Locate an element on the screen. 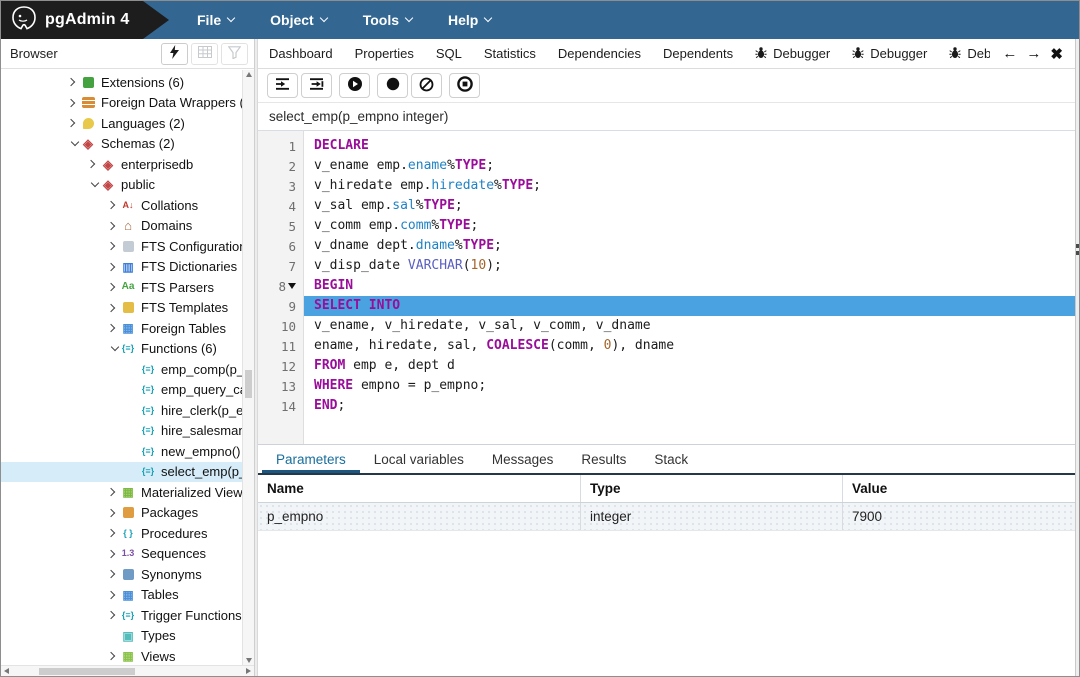 The width and height of the screenshot is (1080, 677). gutter-line-6: 6 is located at coordinates (280, 246).